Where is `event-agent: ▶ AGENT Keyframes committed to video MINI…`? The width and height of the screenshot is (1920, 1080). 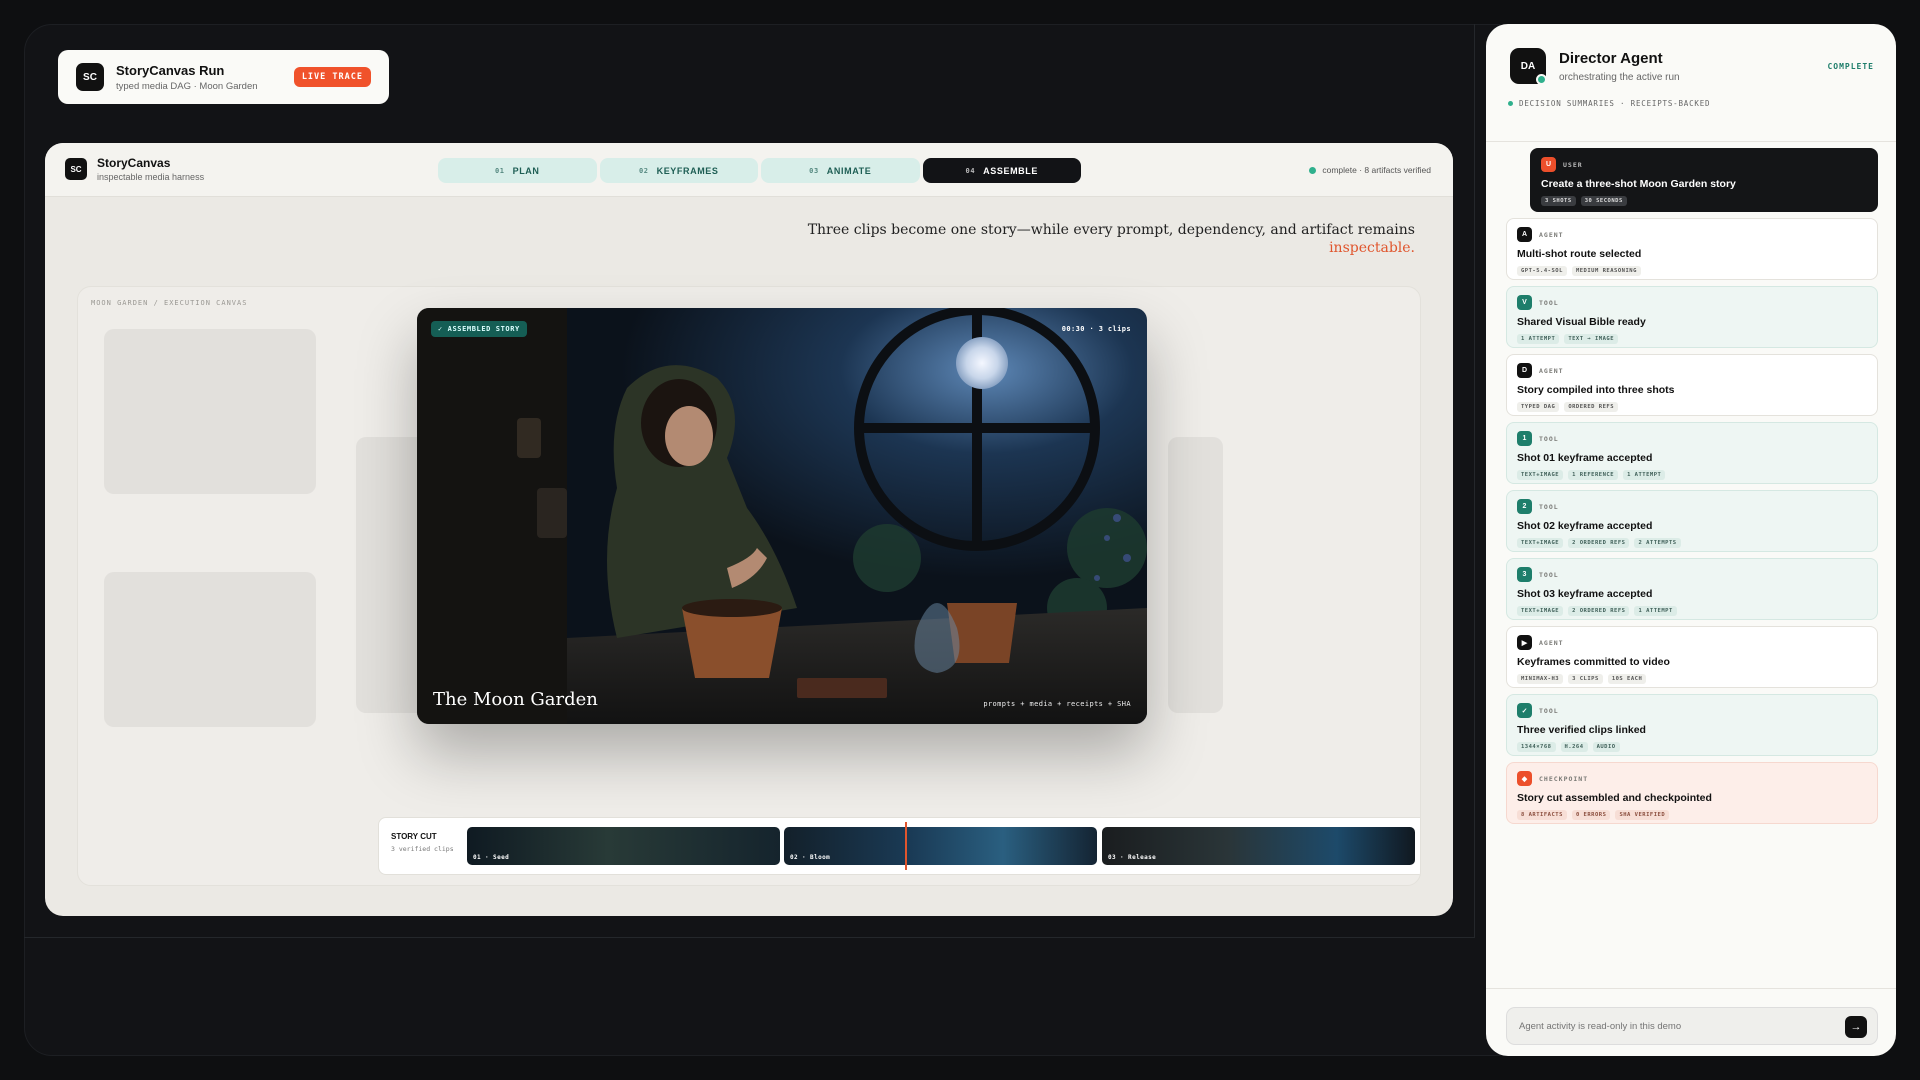
event-agent: ▶ AGENT Keyframes committed to video MINI… is located at coordinates (1692, 657).